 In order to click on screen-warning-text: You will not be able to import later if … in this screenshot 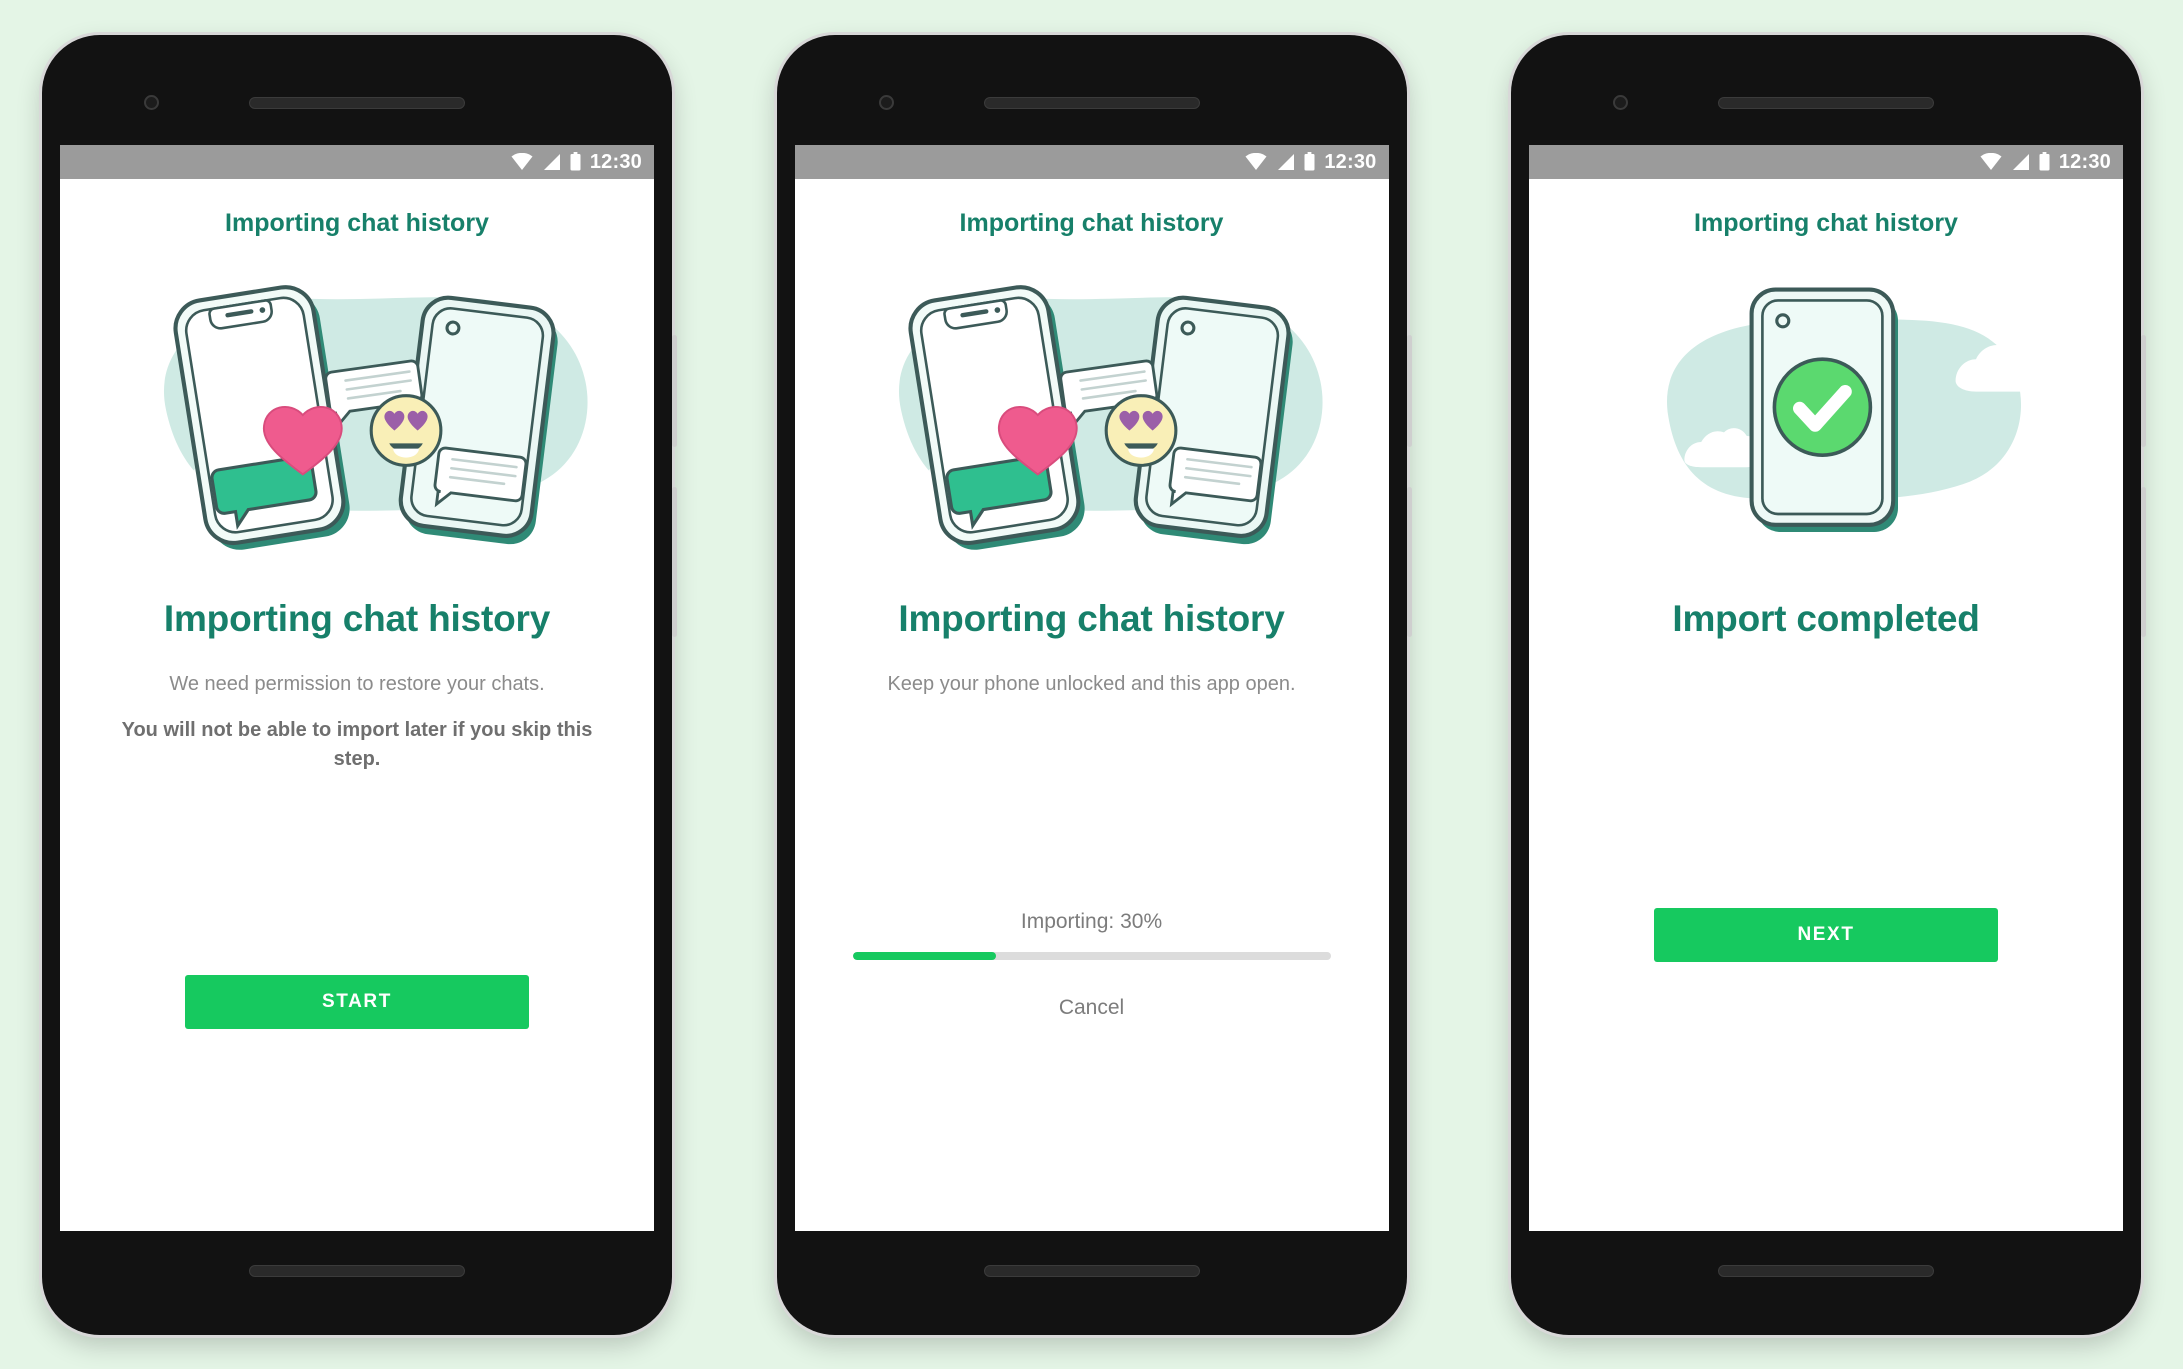, I will do `click(357, 744)`.